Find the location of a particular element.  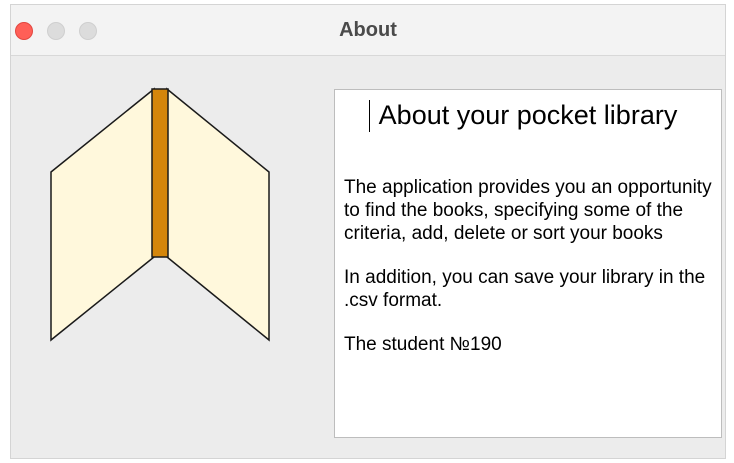

book-left-page is located at coordinates (102, 214).